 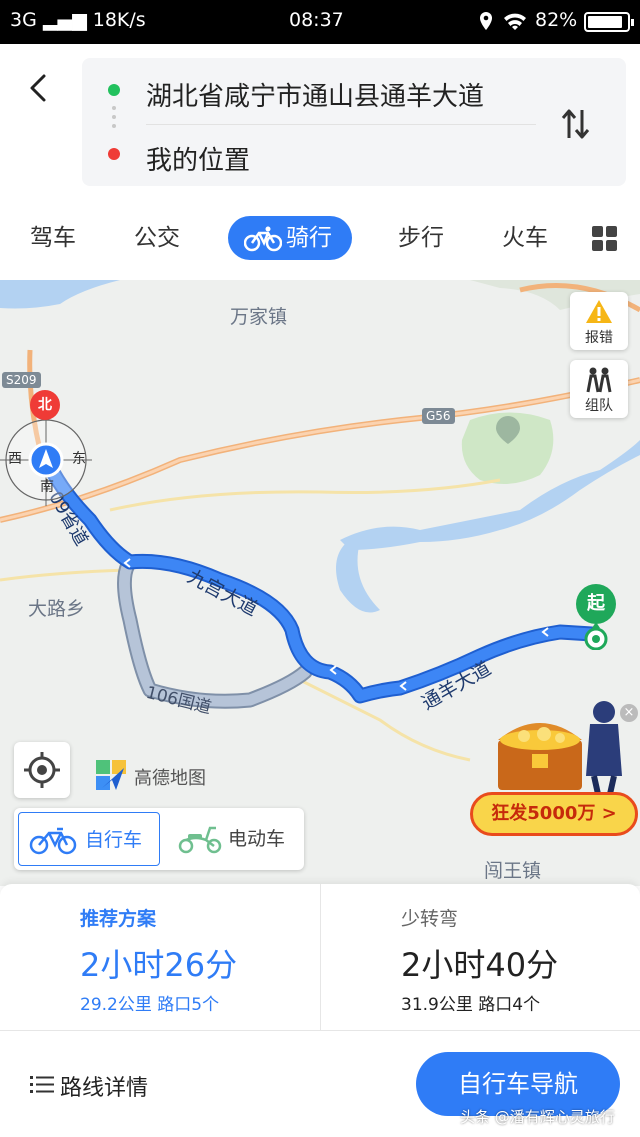 What do you see at coordinates (537, 1117) in the screenshot?
I see `watermark: 头条 @潘有辉心灵旅行` at bounding box center [537, 1117].